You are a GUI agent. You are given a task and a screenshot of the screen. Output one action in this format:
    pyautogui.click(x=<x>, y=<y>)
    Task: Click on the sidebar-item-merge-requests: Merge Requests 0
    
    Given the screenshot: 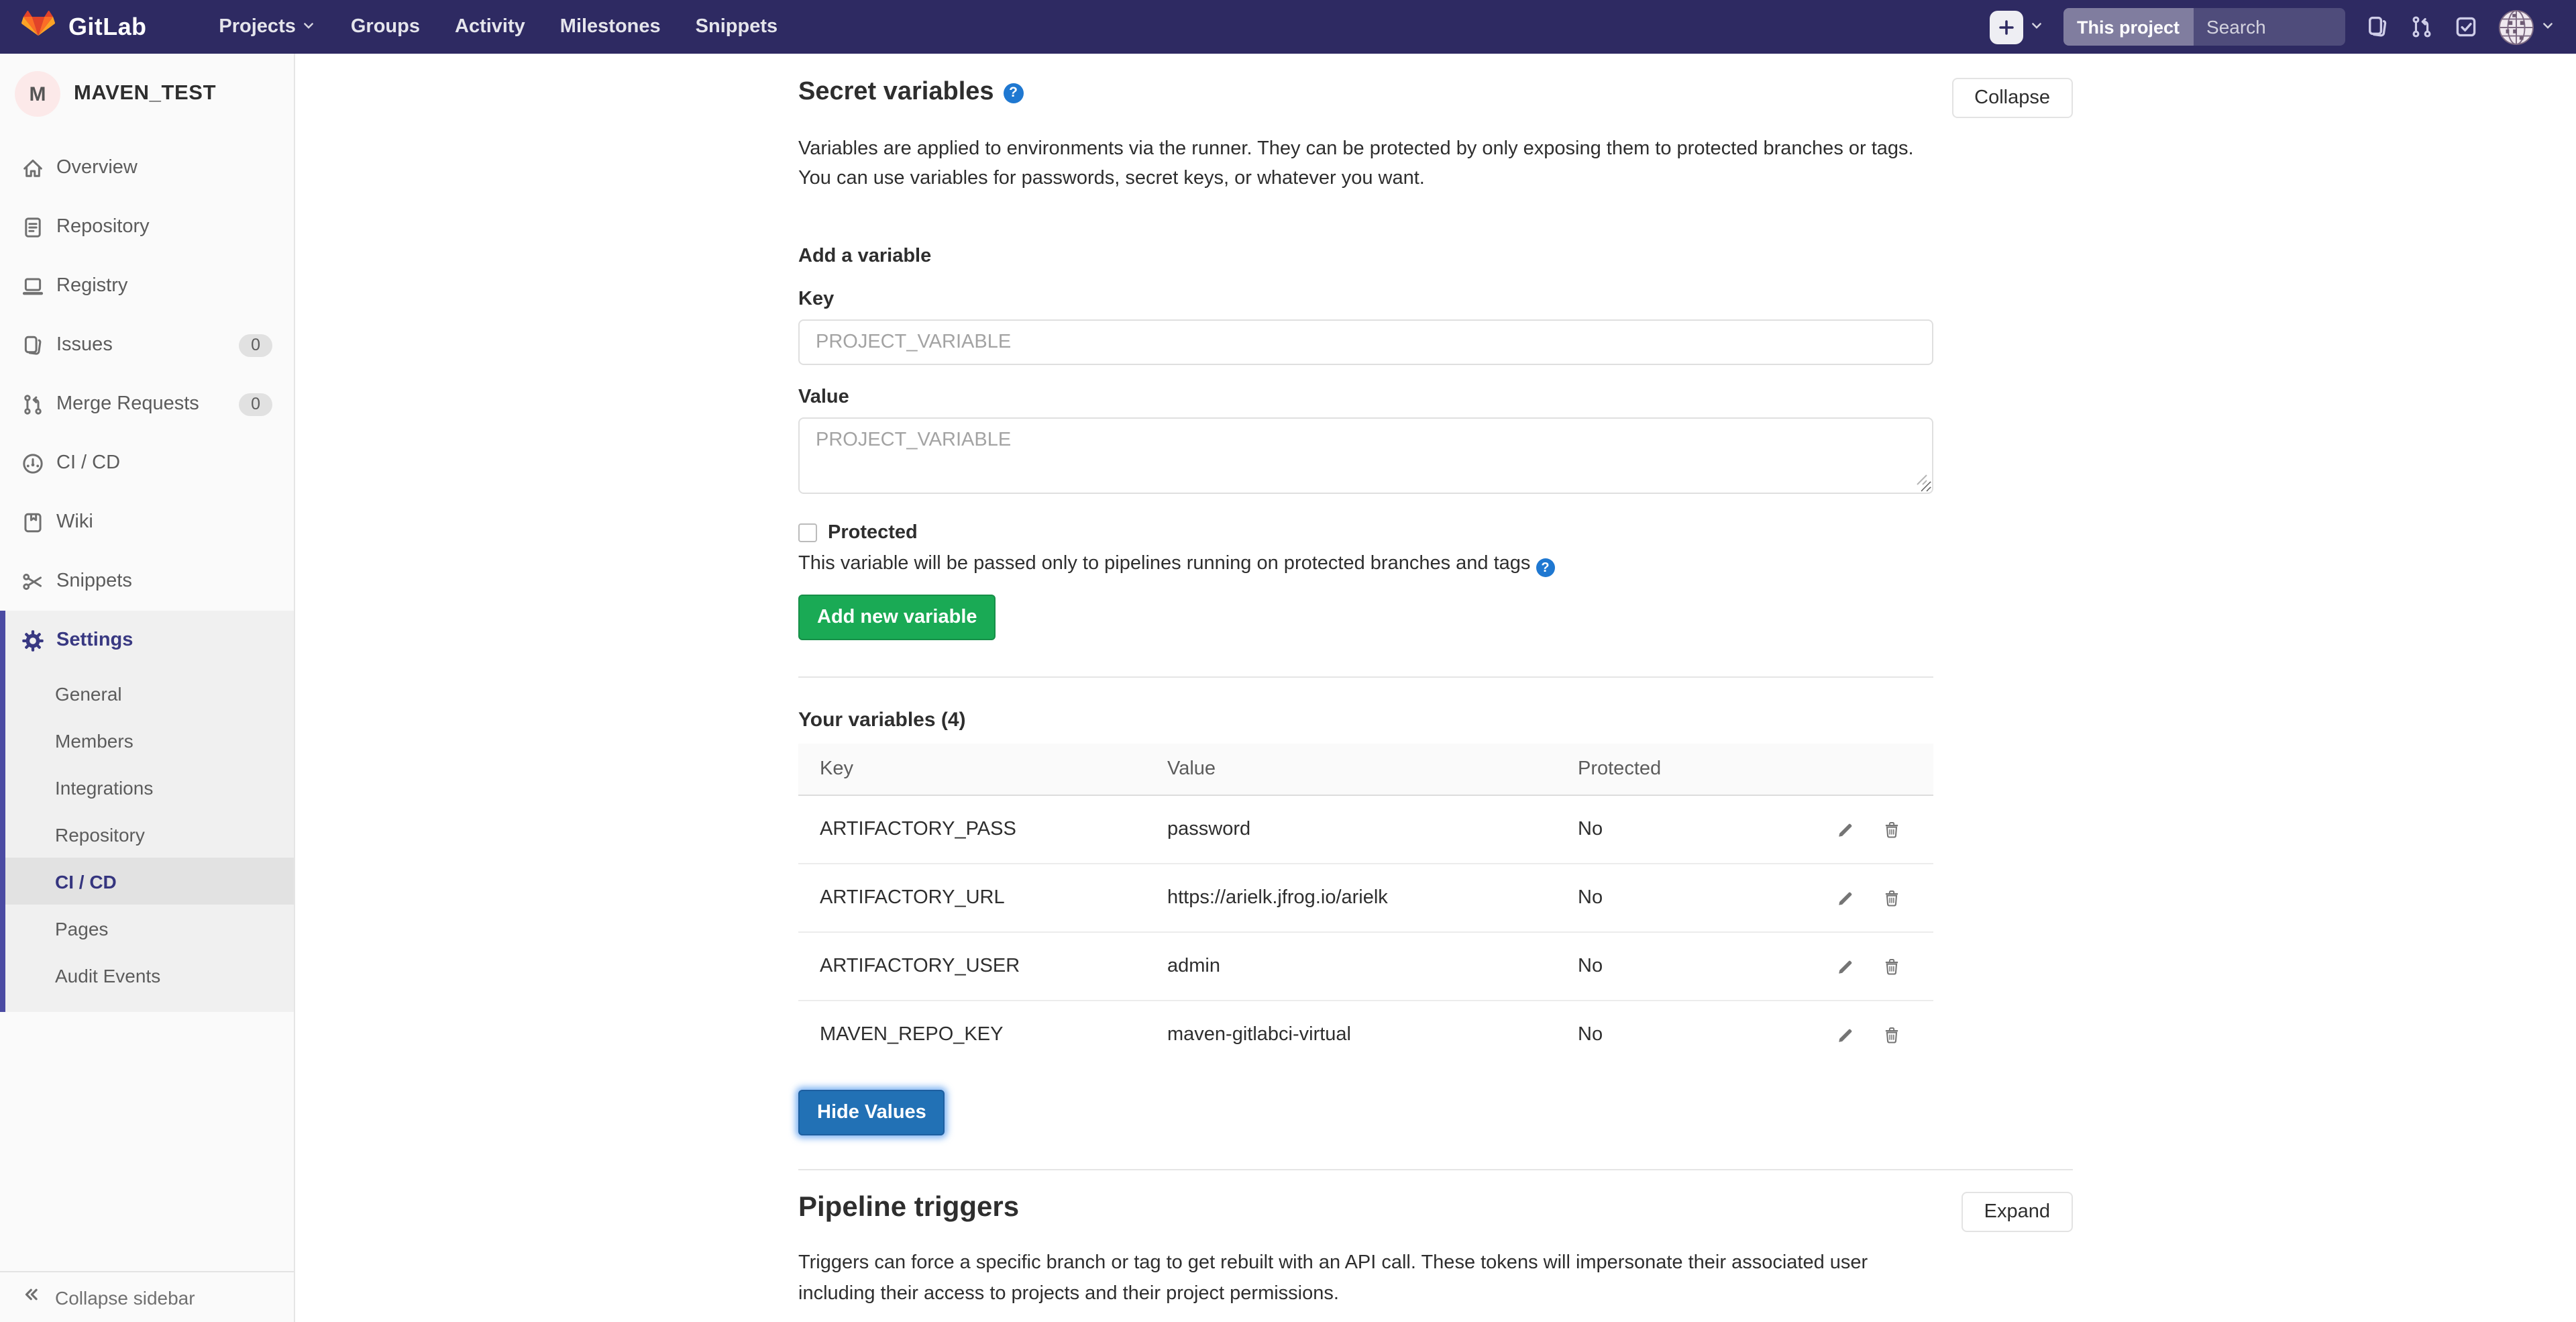 What is the action you would take?
    pyautogui.click(x=147, y=404)
    